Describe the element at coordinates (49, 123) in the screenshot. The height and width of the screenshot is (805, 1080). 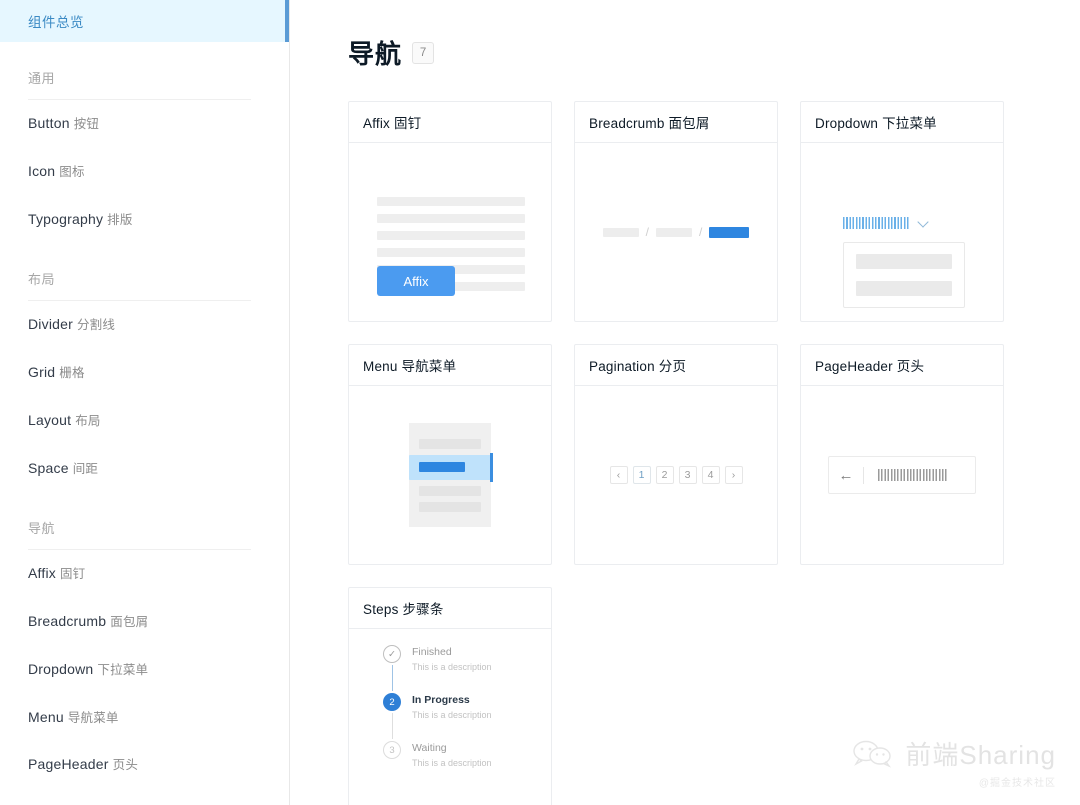
I see `sidebar-item-label-en: Button` at that location.